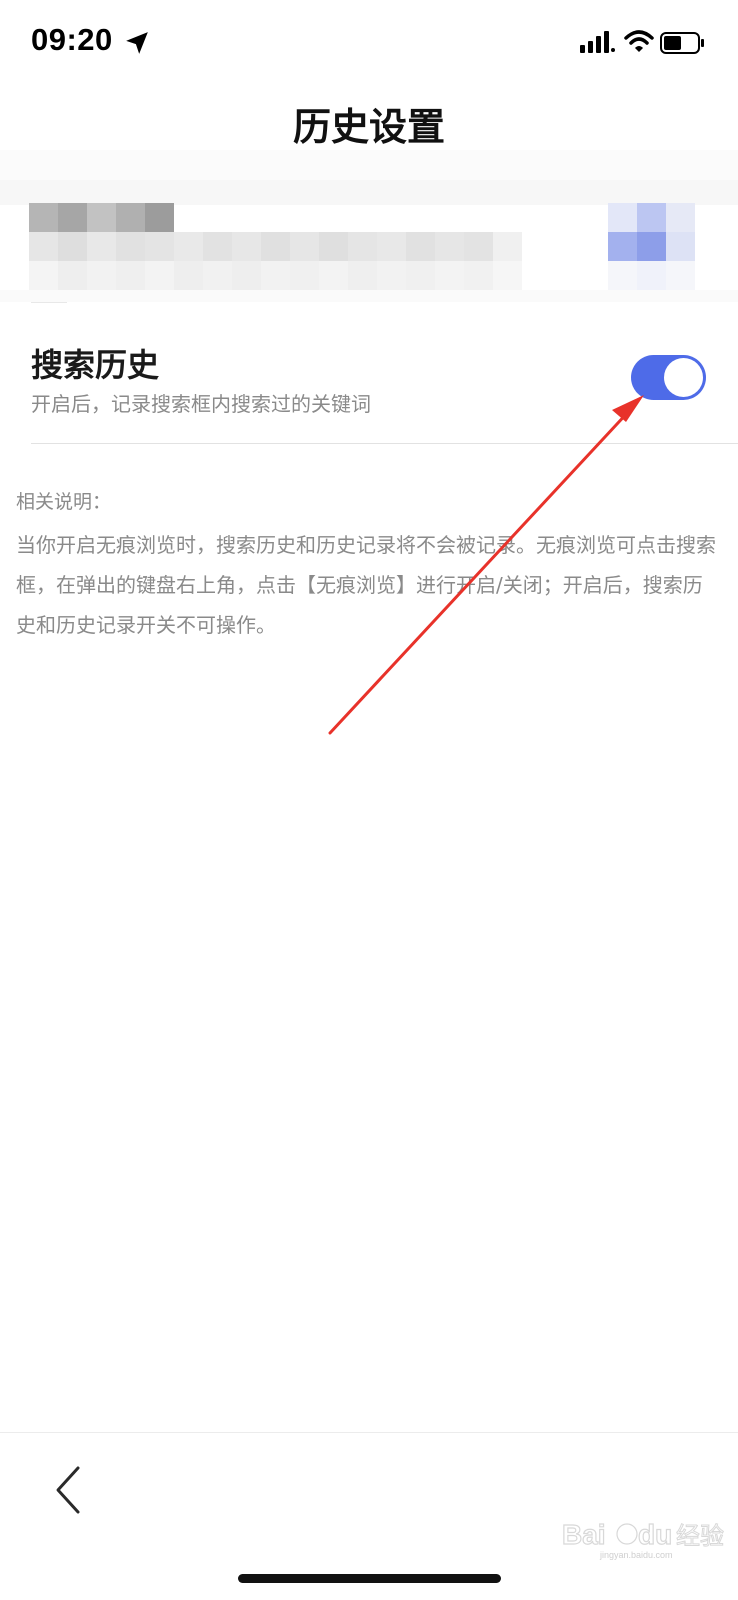  What do you see at coordinates (72, 39) in the screenshot?
I see `status-time: 09:20` at bounding box center [72, 39].